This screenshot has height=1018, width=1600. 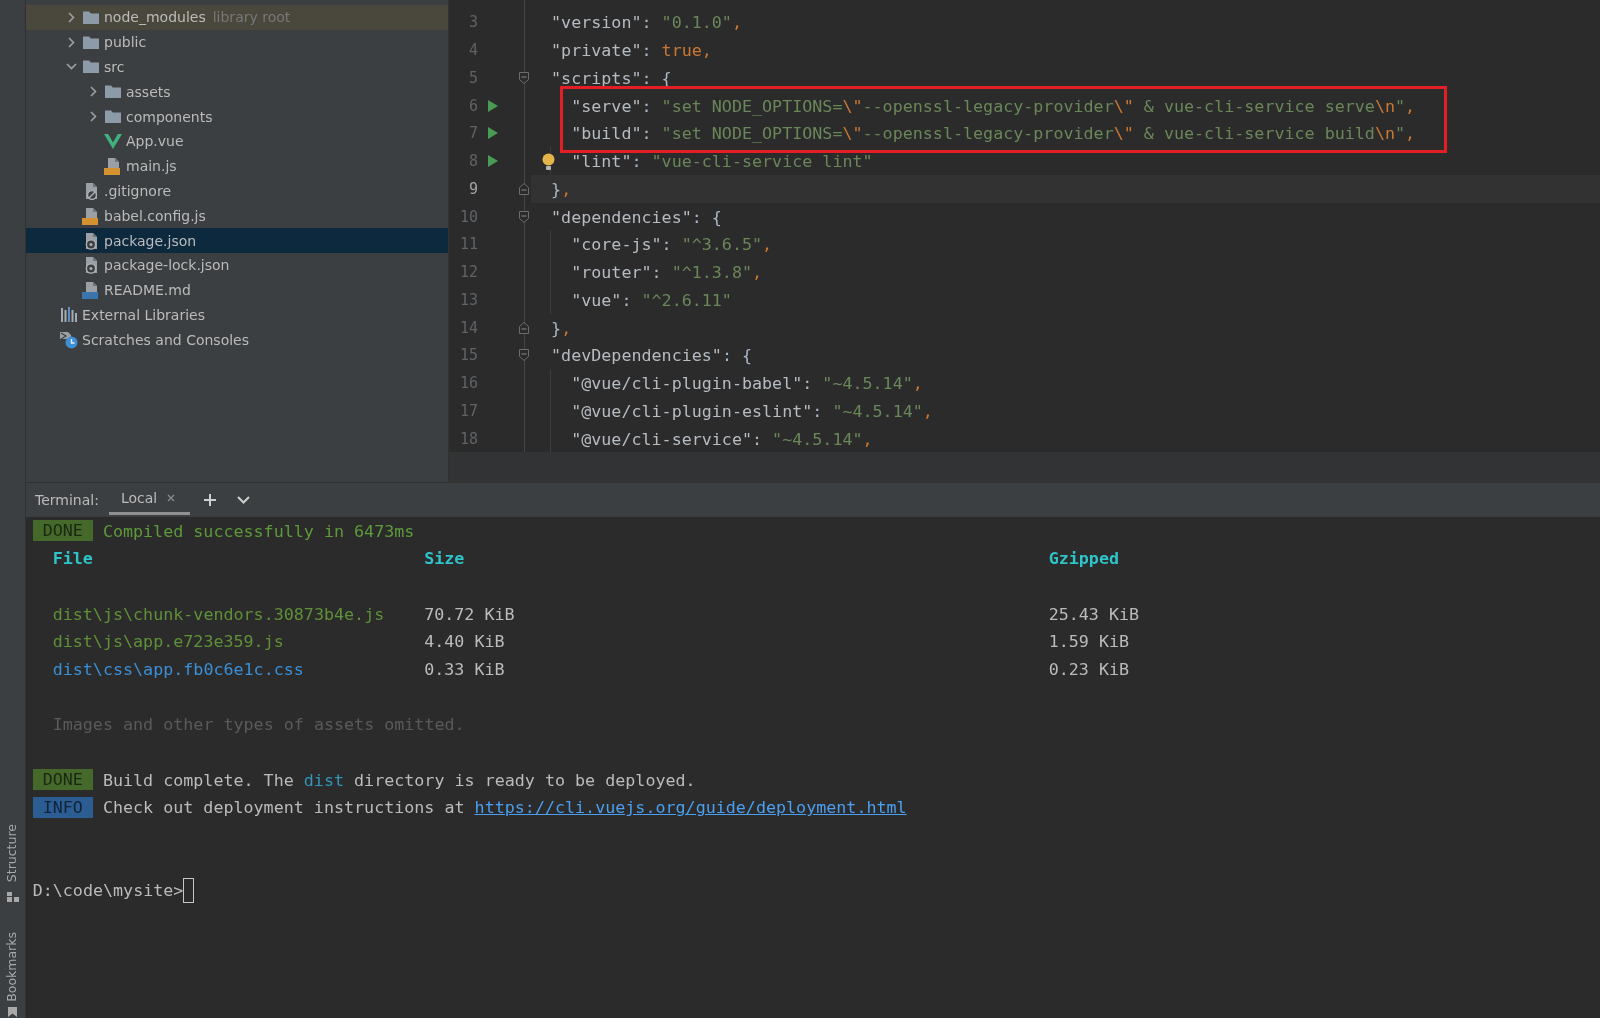 I want to click on line-number: 15, so click(x=468, y=355).